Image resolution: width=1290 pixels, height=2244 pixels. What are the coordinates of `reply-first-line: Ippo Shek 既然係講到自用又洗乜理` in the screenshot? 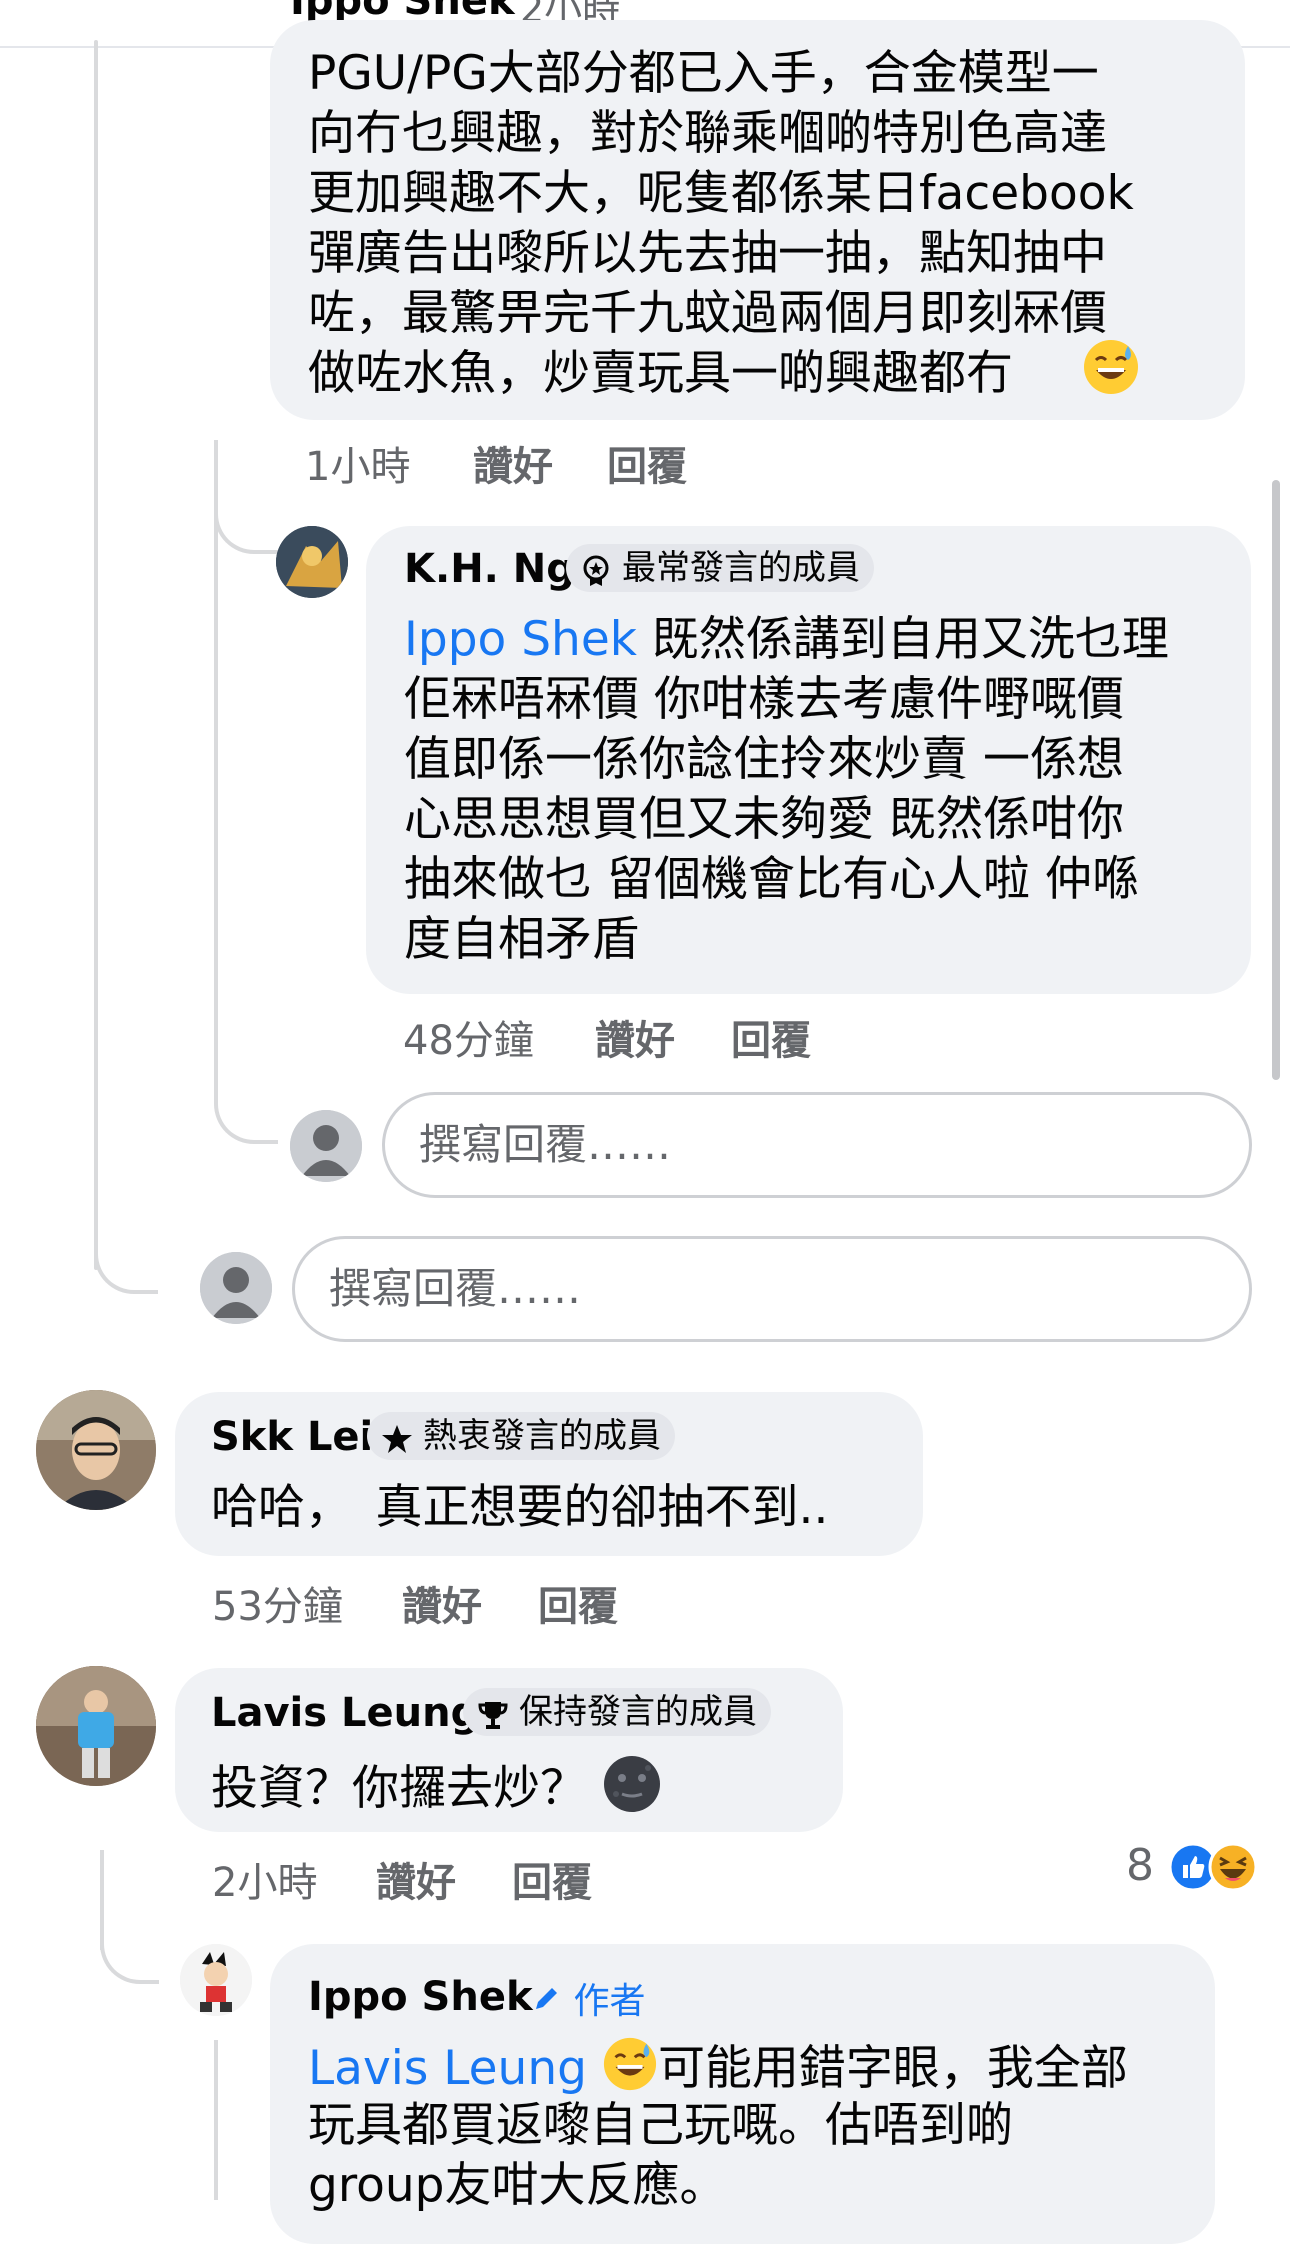 It's located at (786, 640).